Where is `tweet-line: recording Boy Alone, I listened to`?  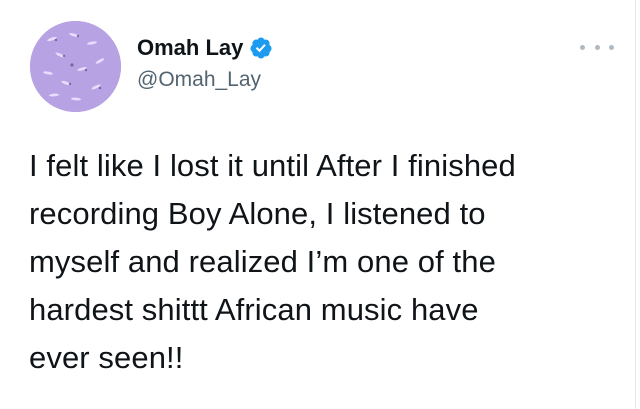 tweet-line: recording Boy Alone, I listened to is located at coordinates (257, 213).